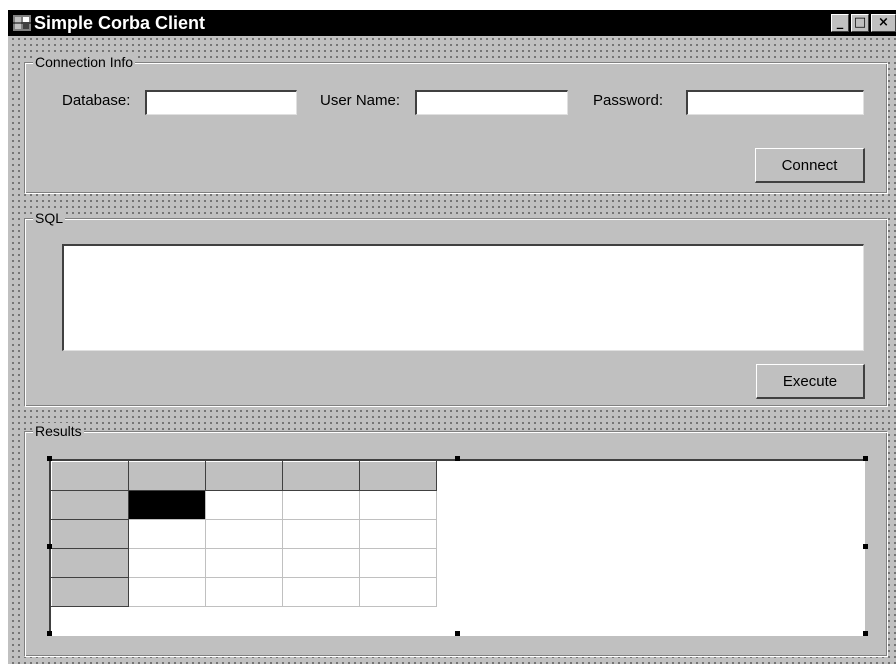 Image resolution: width=896 pixels, height=664 pixels. What do you see at coordinates (491, 102) in the screenshot?
I see `username-field` at bounding box center [491, 102].